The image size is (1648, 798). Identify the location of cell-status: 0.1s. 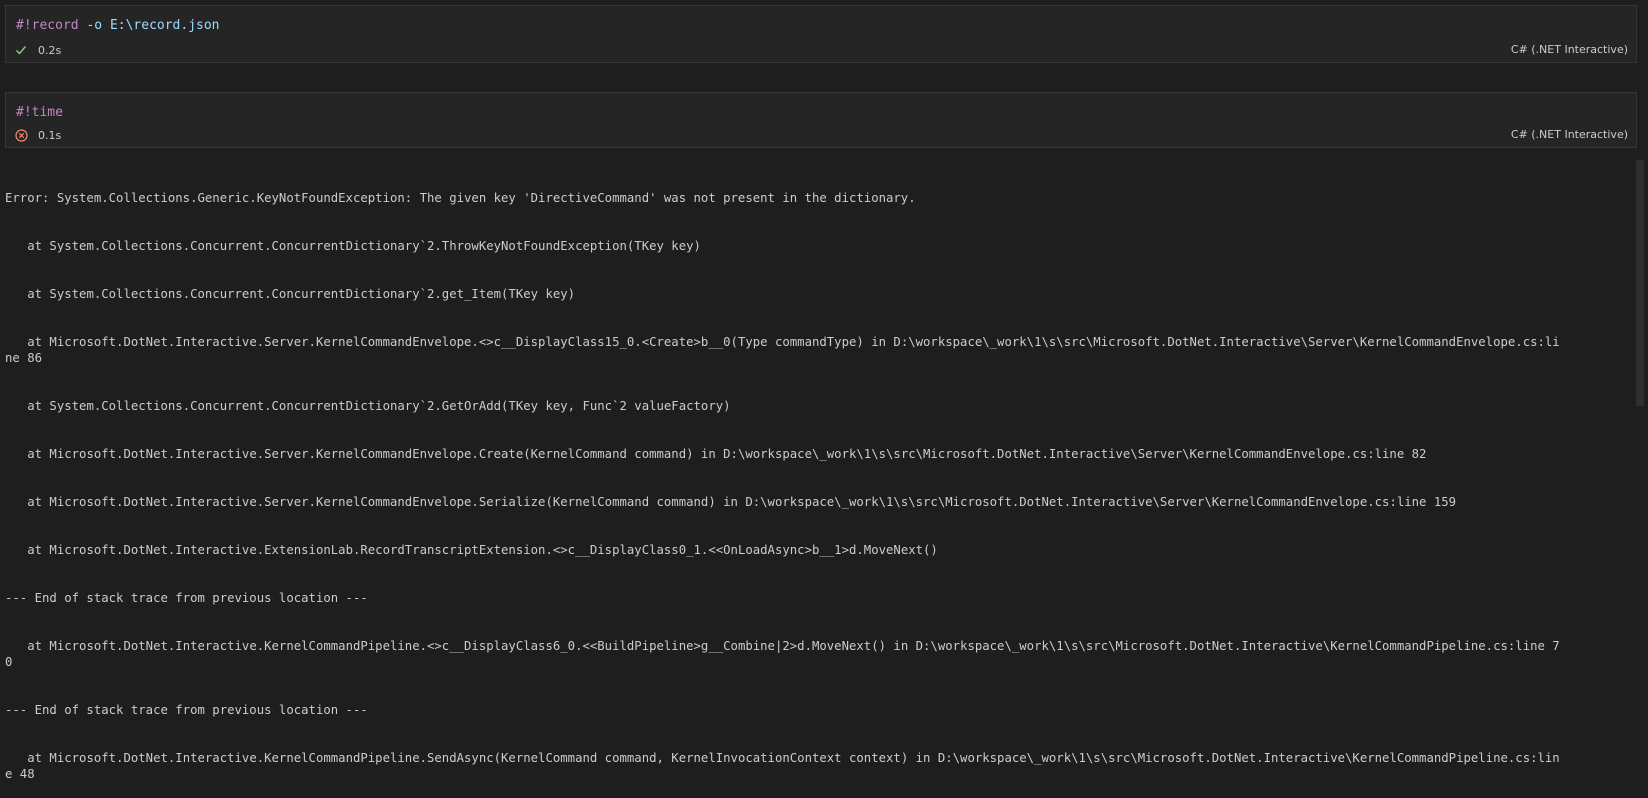
(37, 135).